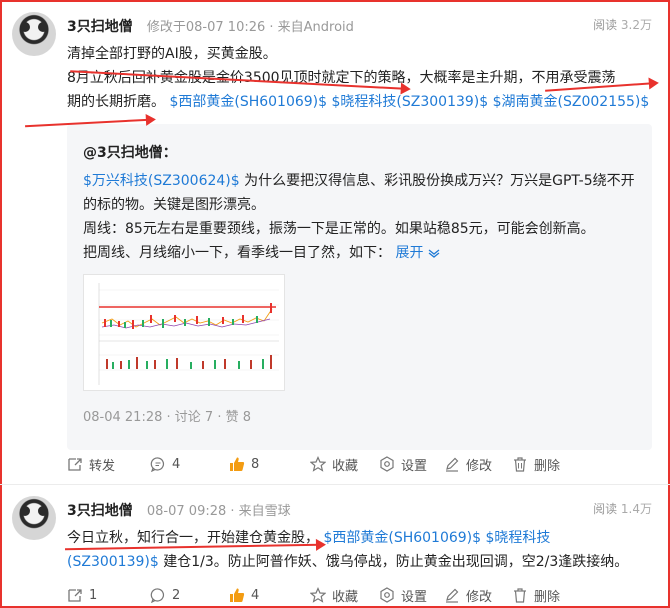  I want to click on stock-link: $湖南黄金(SZ002155)$, so click(571, 102).